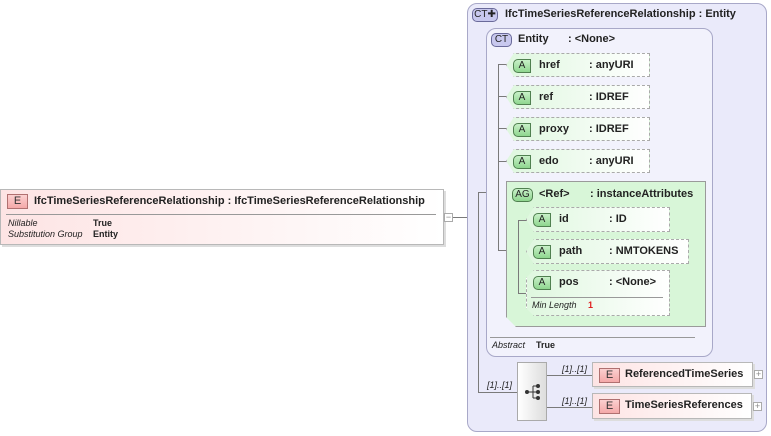  What do you see at coordinates (578, 161) in the screenshot?
I see `attribute-edo: A edo : anyURI` at bounding box center [578, 161].